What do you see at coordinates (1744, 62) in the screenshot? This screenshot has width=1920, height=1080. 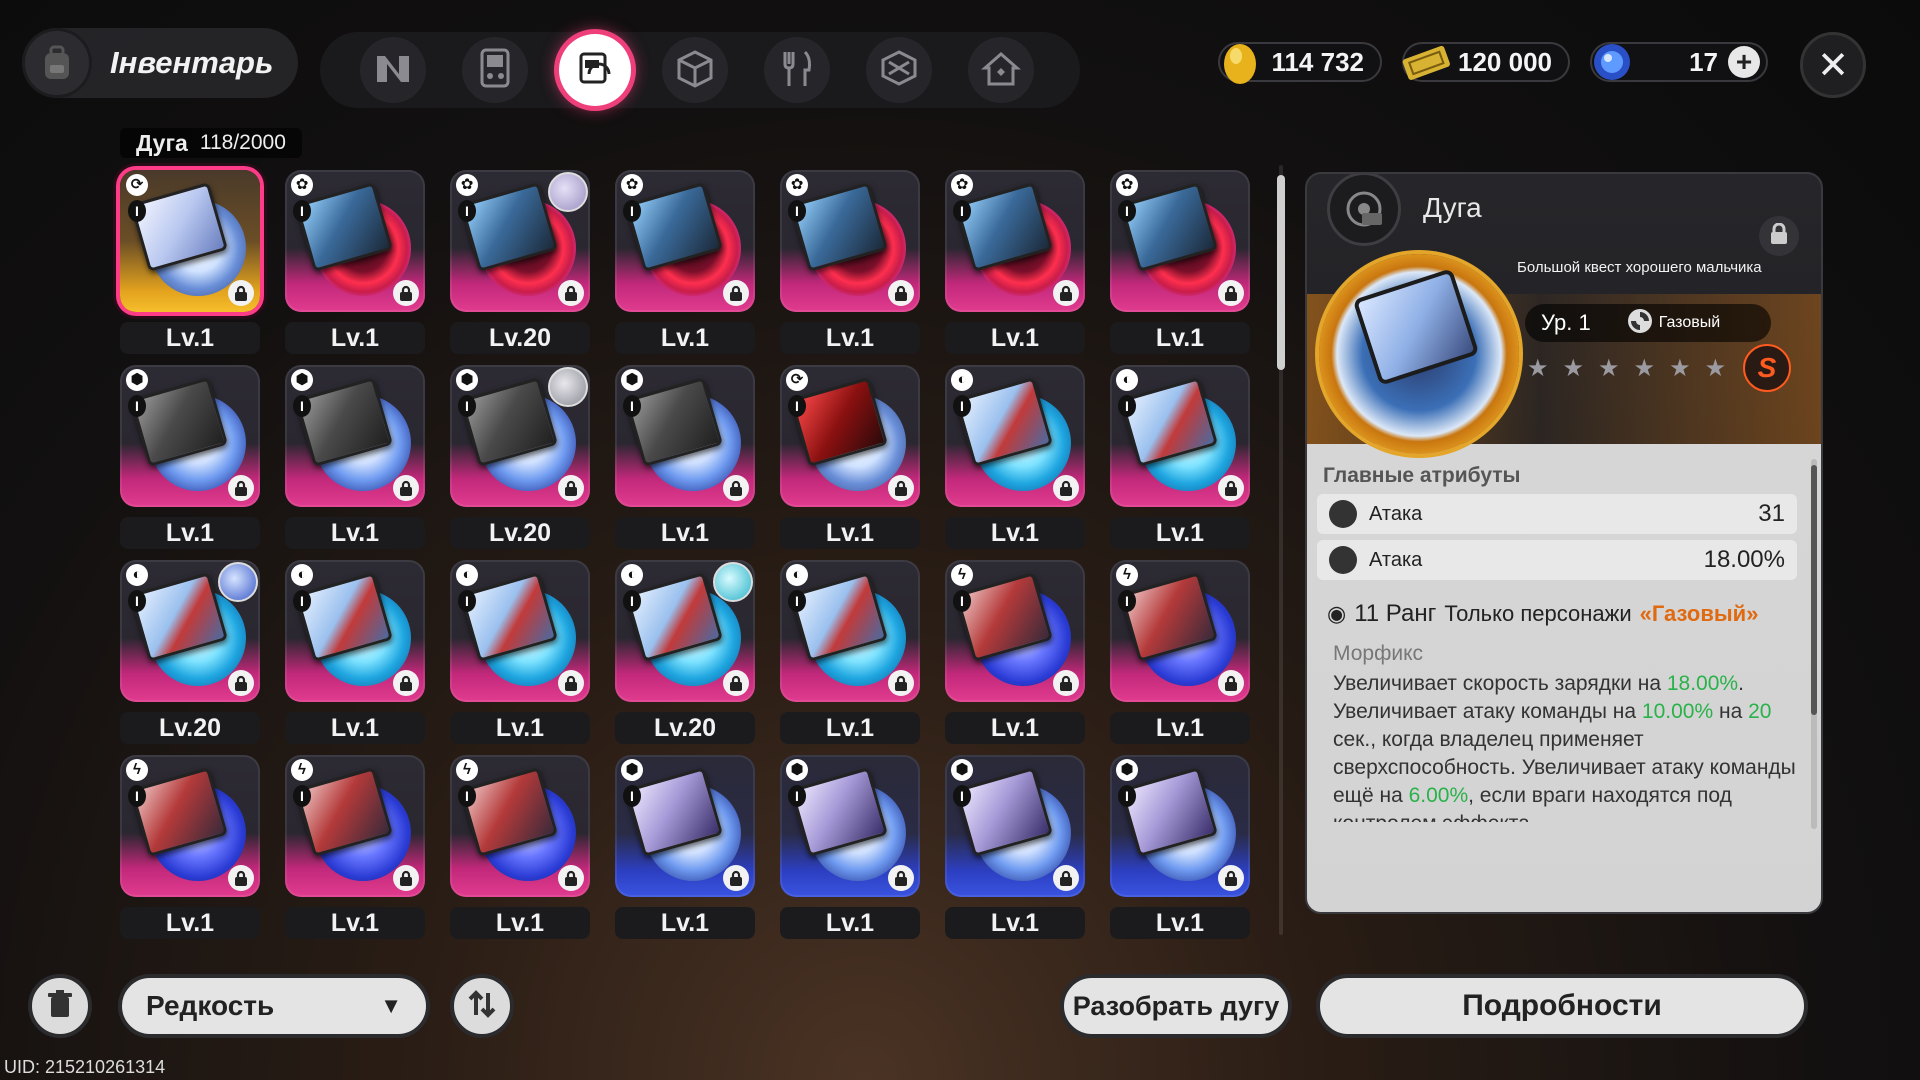 I see `add-crystals-button: +` at bounding box center [1744, 62].